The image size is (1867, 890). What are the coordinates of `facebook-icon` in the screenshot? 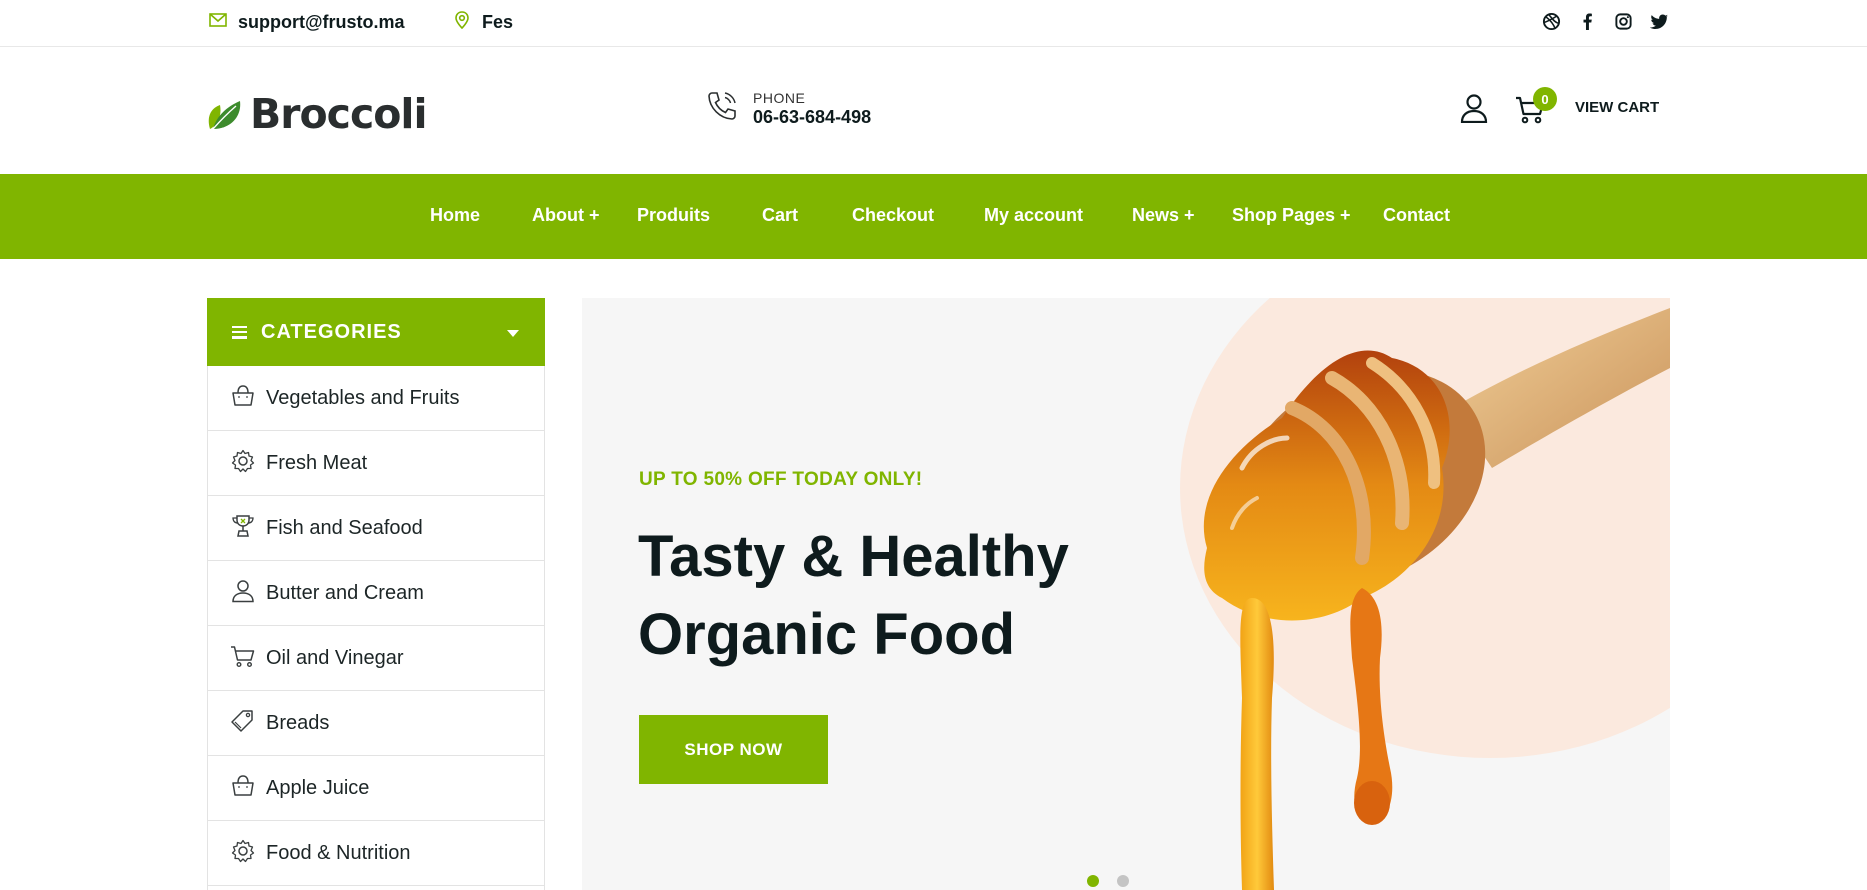 It's located at (1587, 21).